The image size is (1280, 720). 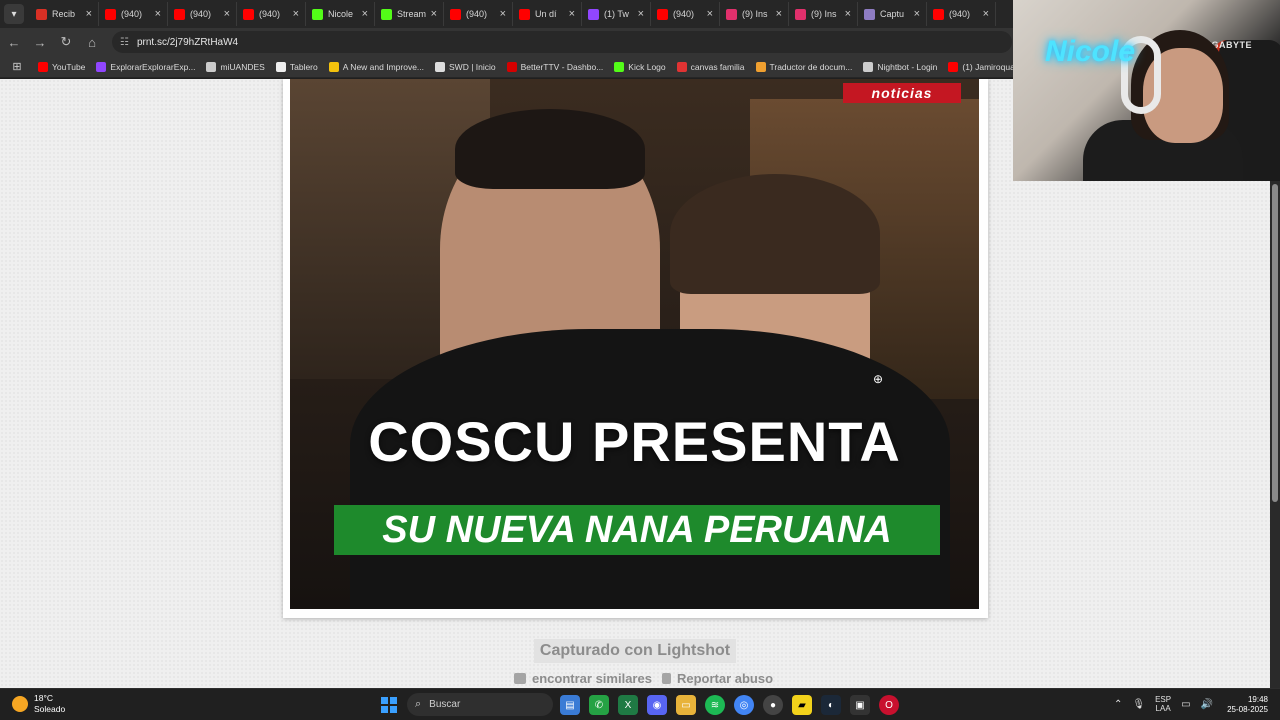 What do you see at coordinates (14, 14) in the screenshot?
I see `tab-search-button: ▾` at bounding box center [14, 14].